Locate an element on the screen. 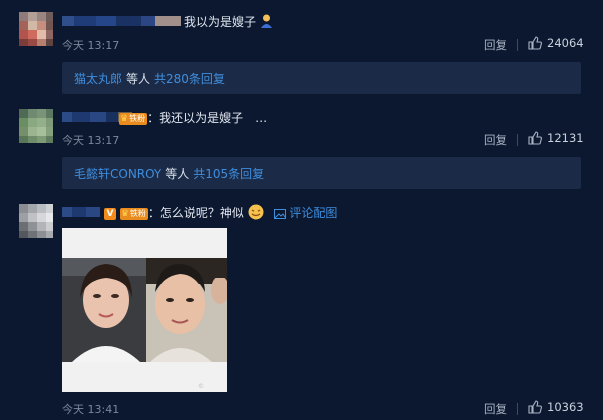 This screenshot has width=603, height=420. person-emoji-icon is located at coordinates (266, 23).